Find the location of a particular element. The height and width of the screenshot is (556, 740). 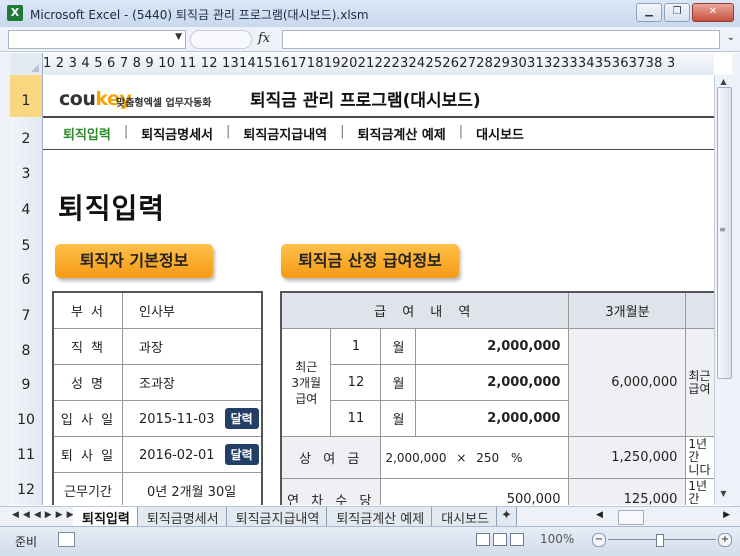

row-header-1: 1 is located at coordinates (26, 96).